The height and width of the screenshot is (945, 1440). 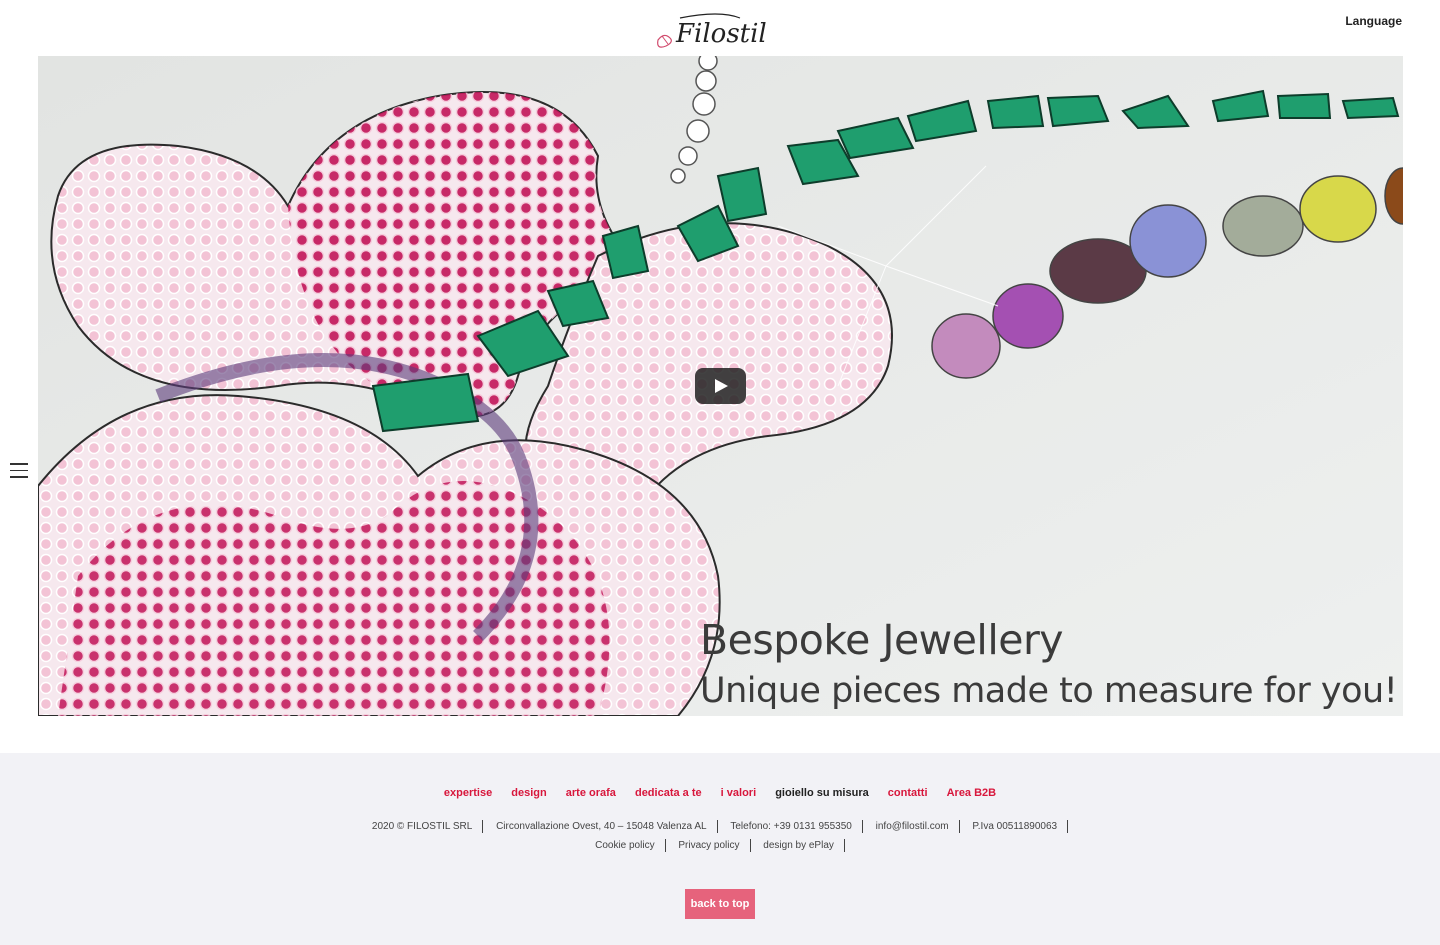 What do you see at coordinates (720, 904) in the screenshot?
I see `back-to-top-button: back to top` at bounding box center [720, 904].